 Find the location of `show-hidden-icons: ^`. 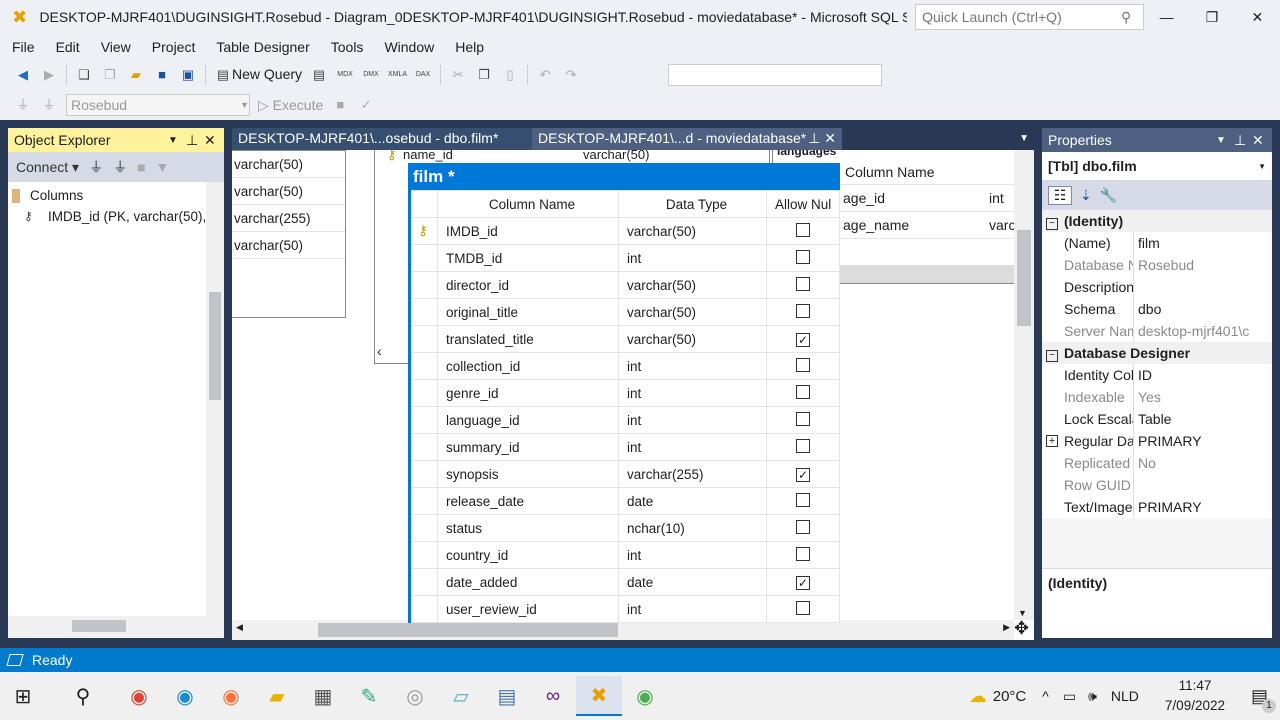

show-hidden-icons: ^ is located at coordinates (1045, 696).